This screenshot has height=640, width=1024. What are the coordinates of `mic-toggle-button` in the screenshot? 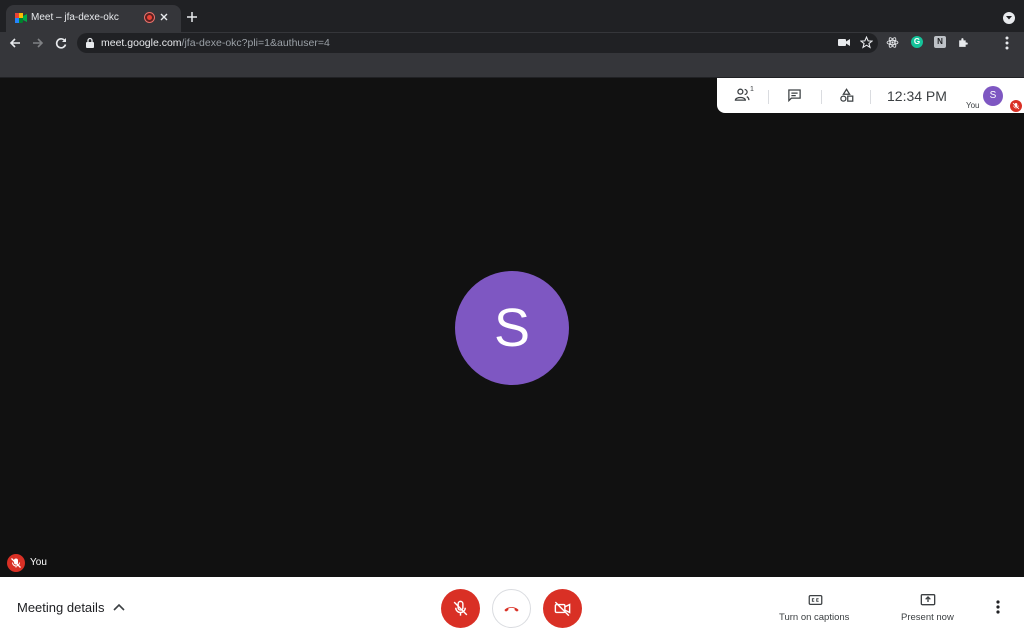 It's located at (460, 608).